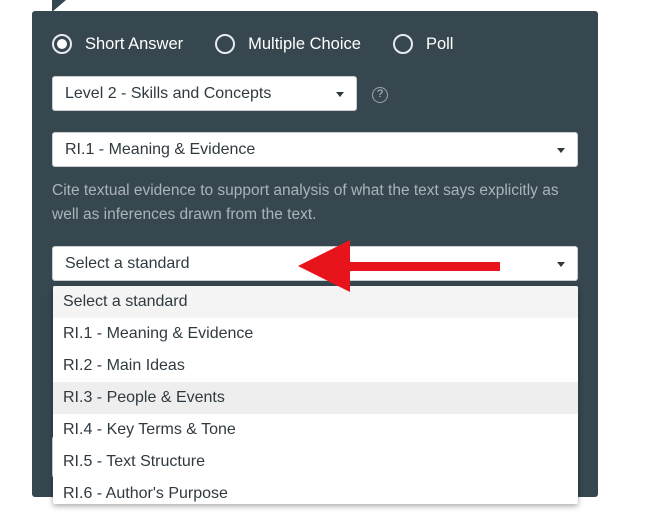  Describe the element at coordinates (315, 430) in the screenshot. I see `dropdown-option: RI.4 - Key Terms & Tone` at that location.